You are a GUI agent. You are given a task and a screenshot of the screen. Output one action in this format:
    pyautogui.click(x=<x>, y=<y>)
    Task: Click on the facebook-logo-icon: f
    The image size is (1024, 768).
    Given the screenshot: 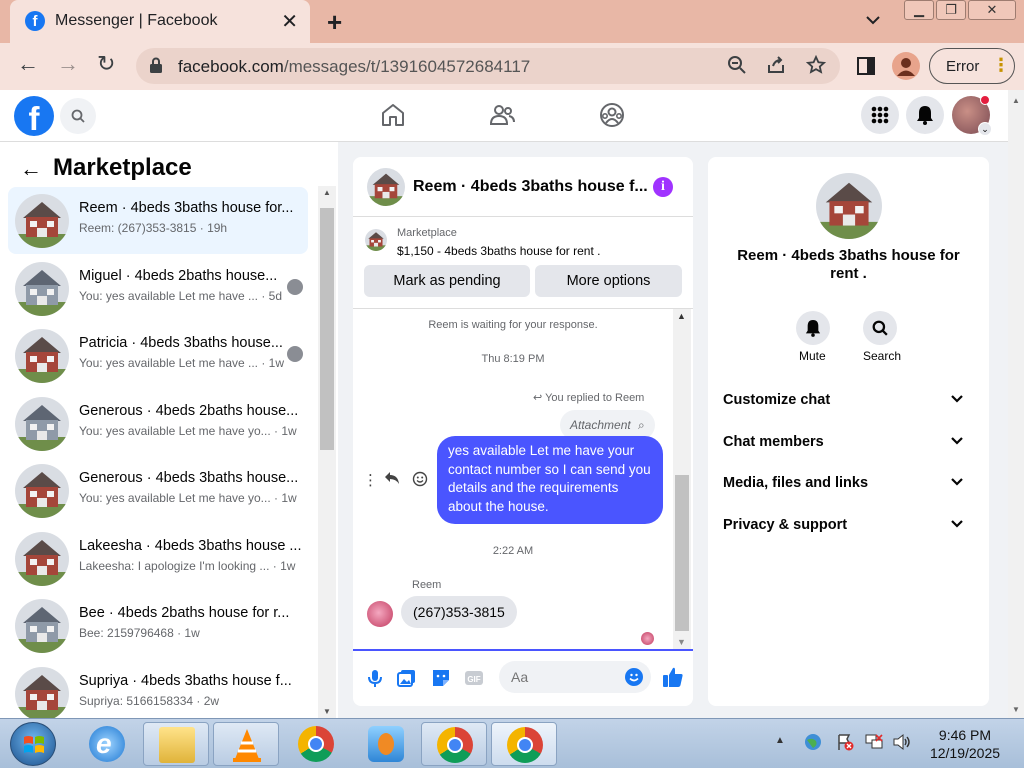 What is the action you would take?
    pyautogui.click(x=34, y=116)
    